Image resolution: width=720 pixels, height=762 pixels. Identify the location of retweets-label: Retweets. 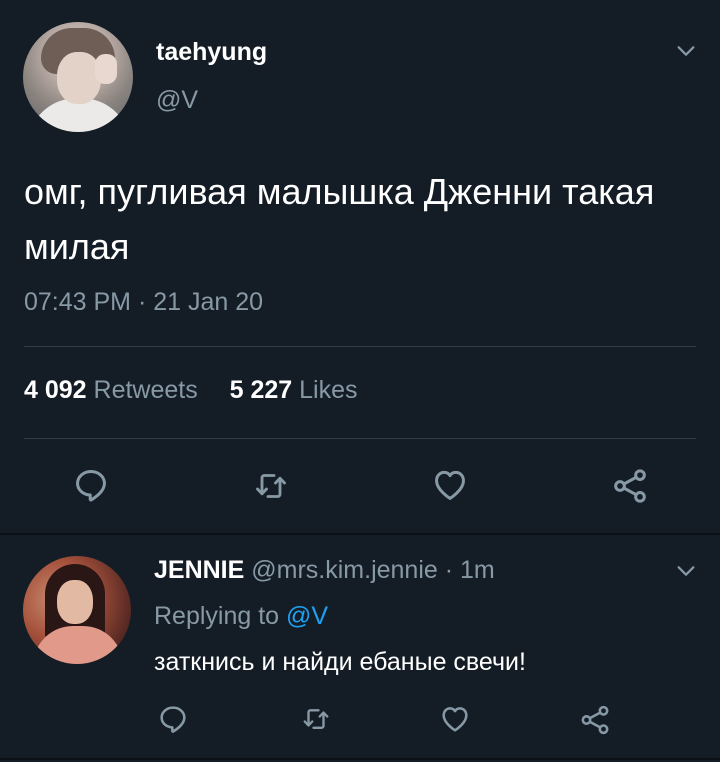
(146, 390).